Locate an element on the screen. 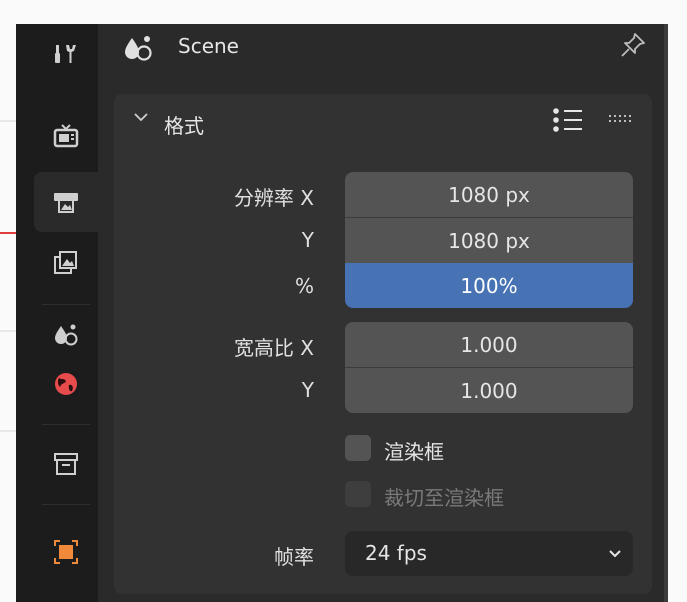 This screenshot has height=602, width=687. tab-tool is located at coordinates (66, 54).